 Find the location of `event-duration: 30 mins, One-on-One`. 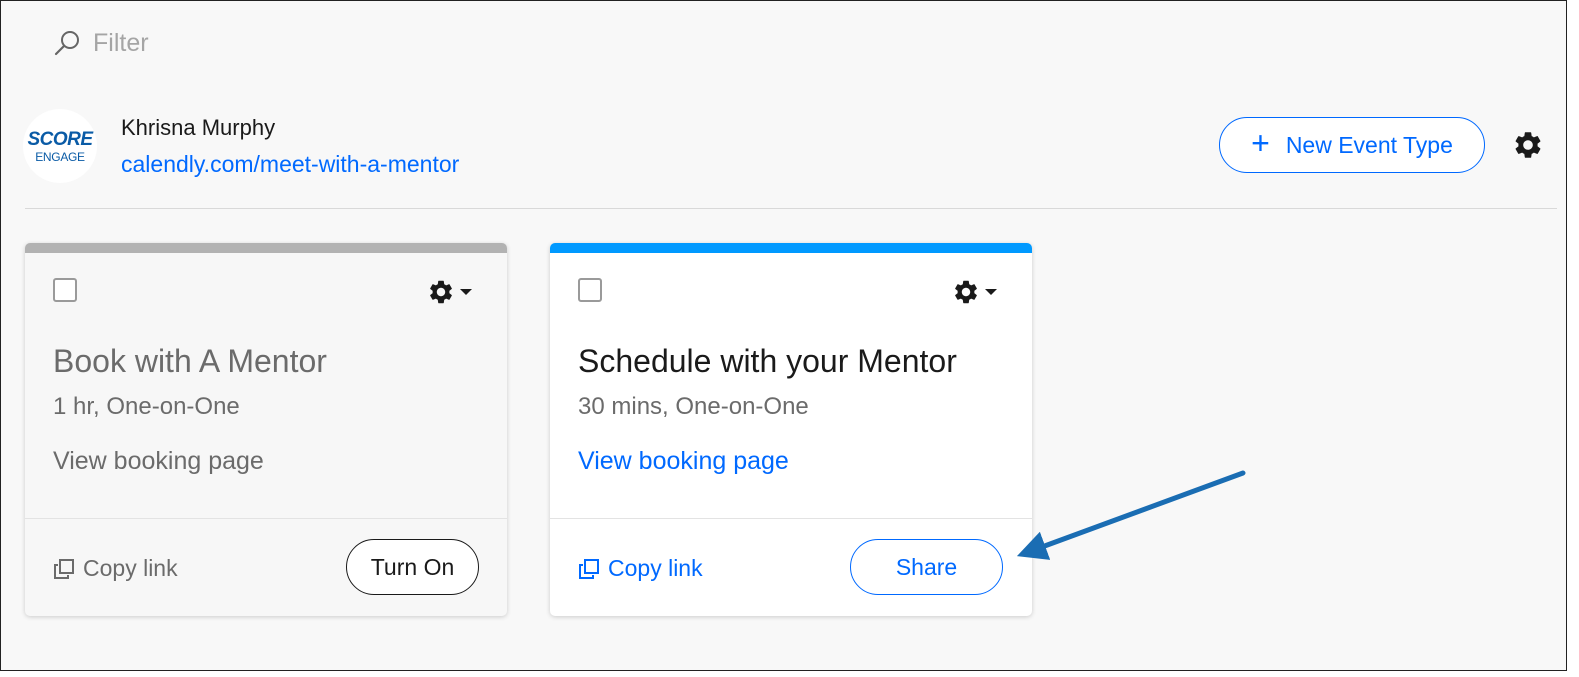

event-duration: 30 mins, One-on-One is located at coordinates (693, 406).